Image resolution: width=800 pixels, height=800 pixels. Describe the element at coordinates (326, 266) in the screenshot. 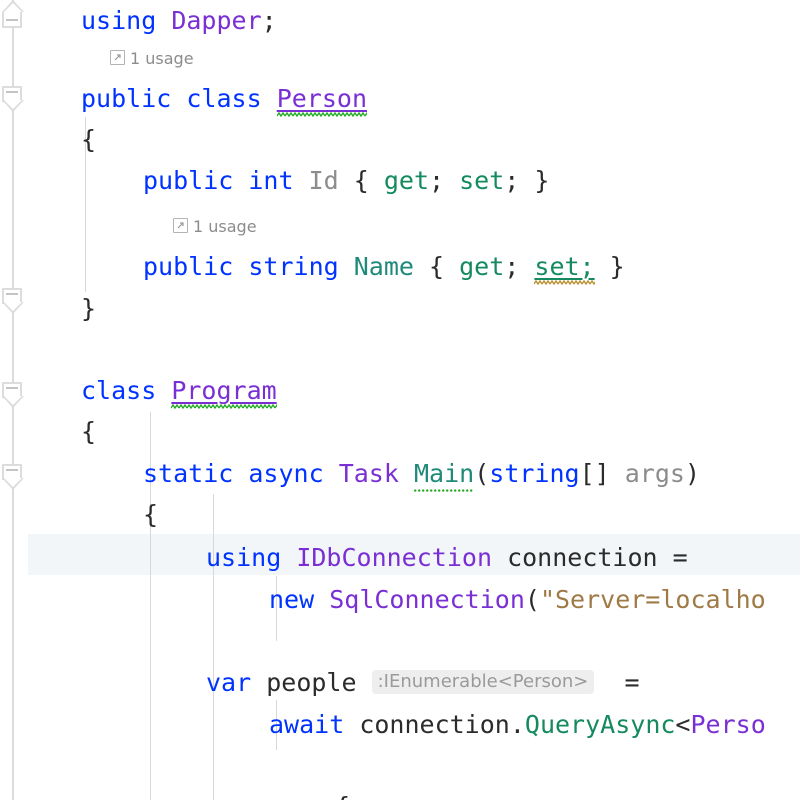

I see `line-property-name: public string Name { get; set; }` at that location.